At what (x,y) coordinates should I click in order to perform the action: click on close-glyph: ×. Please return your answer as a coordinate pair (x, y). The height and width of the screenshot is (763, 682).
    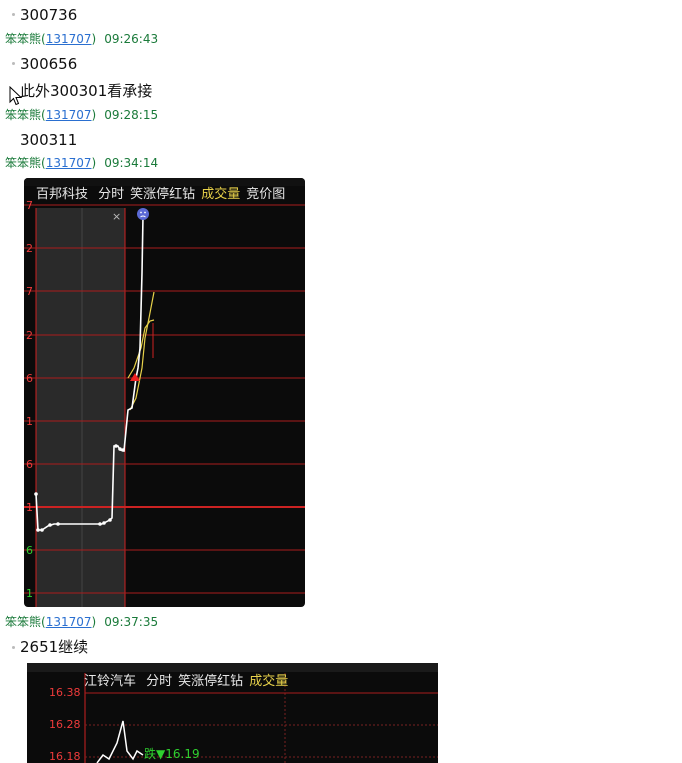
    Looking at the image, I should click on (116, 216).